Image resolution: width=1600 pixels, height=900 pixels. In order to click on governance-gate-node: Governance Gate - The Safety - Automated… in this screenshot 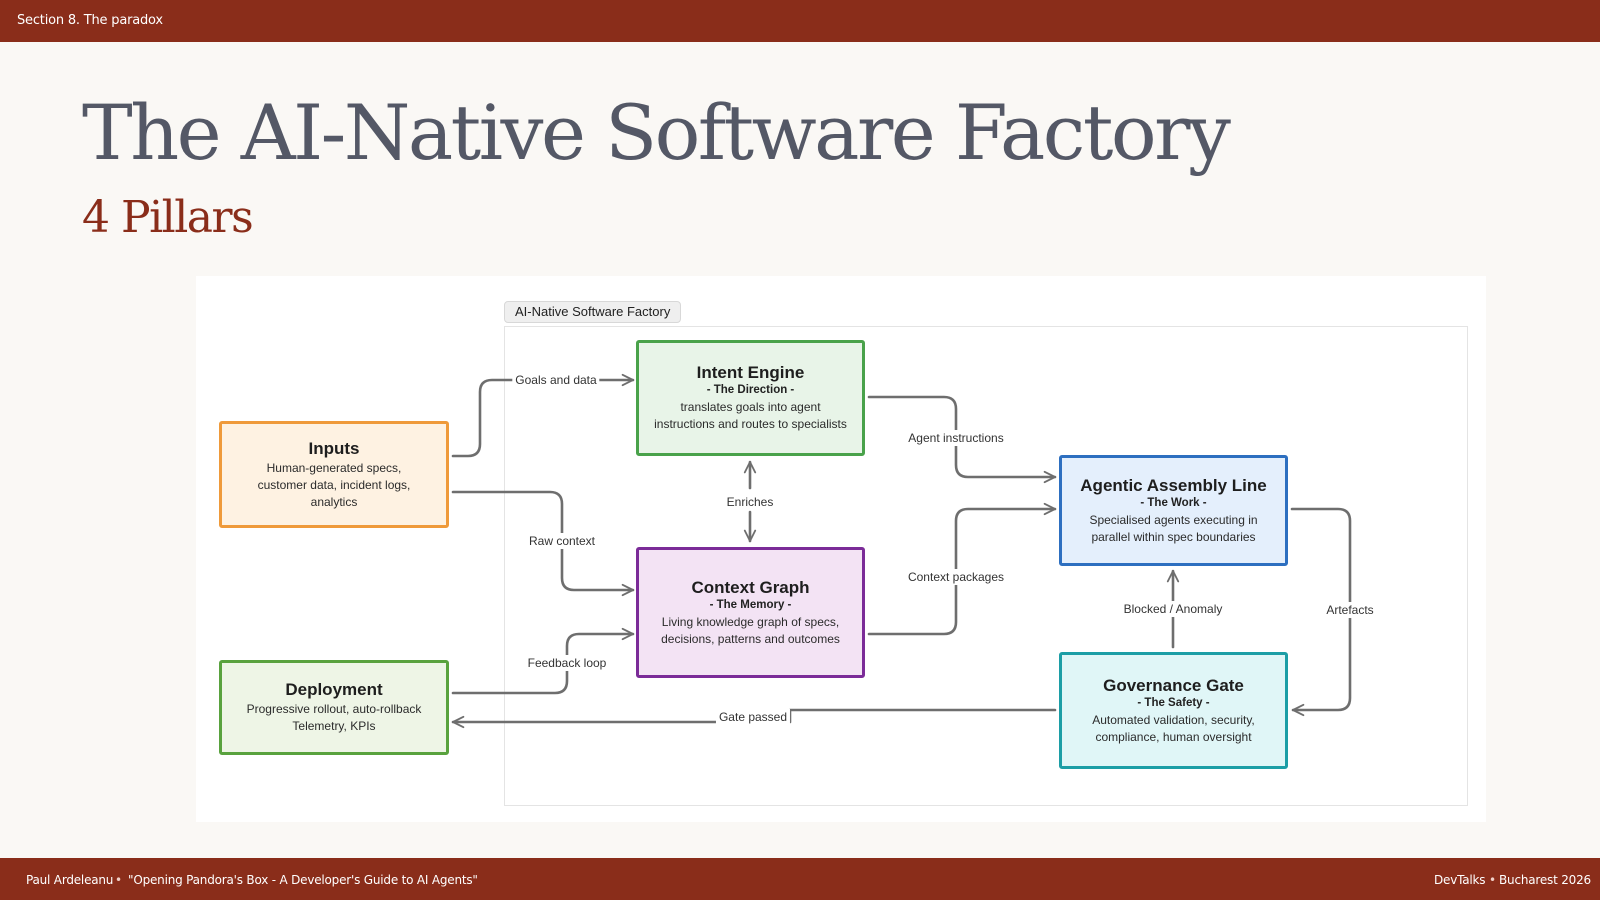, I will do `click(1173, 710)`.